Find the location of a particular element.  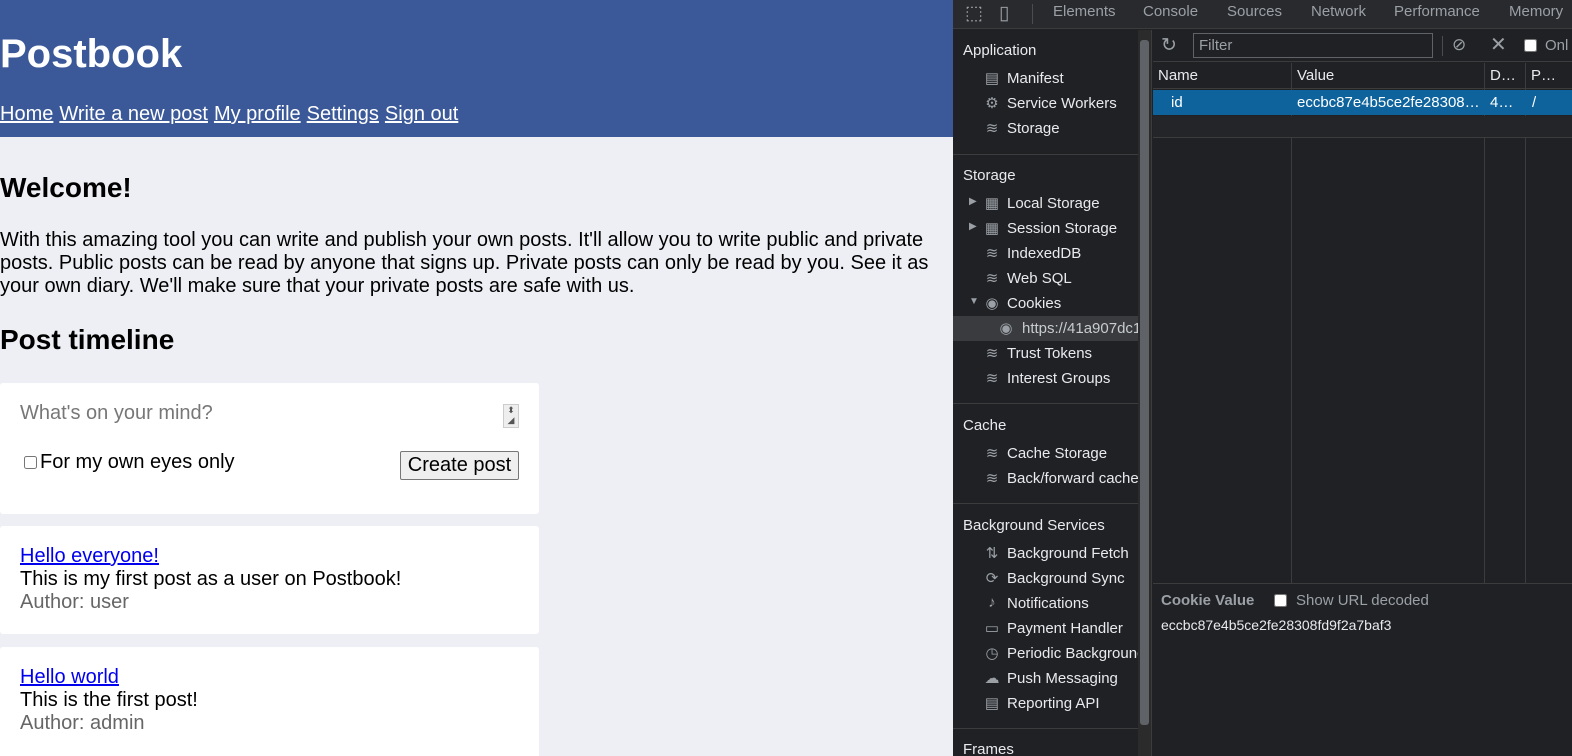

clear-all-filter-icon: ⊘ is located at coordinates (1459, 45).